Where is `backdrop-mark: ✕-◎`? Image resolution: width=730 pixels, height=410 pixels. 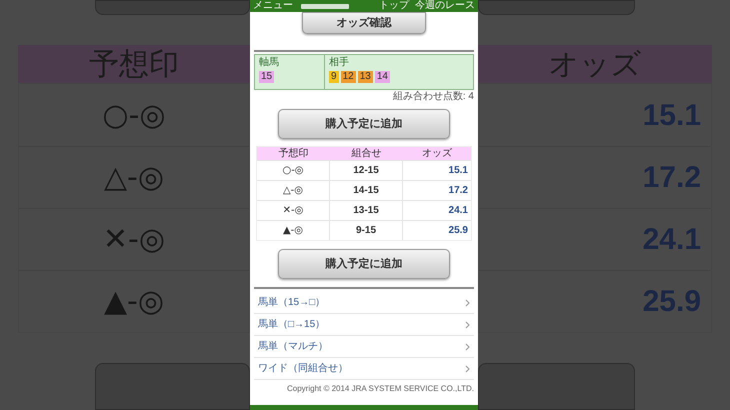
backdrop-mark: ✕-◎ is located at coordinates (134, 240).